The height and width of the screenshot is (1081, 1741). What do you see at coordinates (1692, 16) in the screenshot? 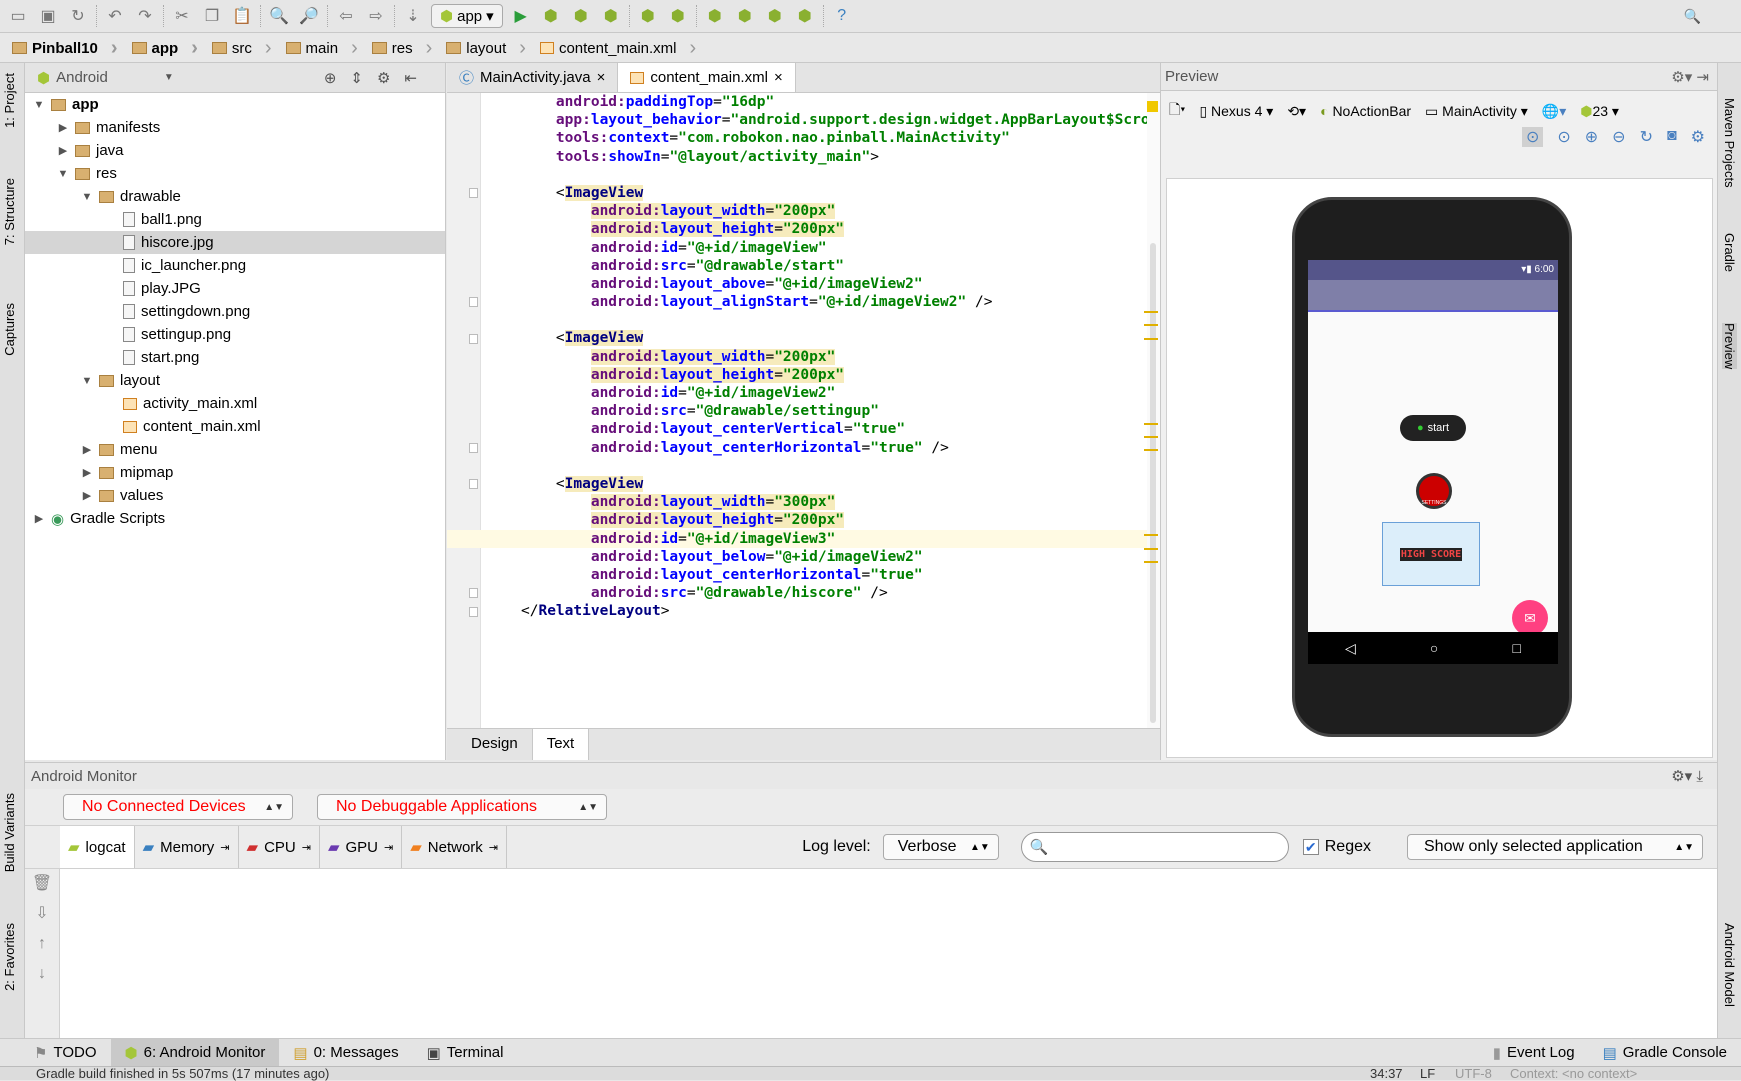
I see `search-everywhere-icon: 🔍` at bounding box center [1692, 16].